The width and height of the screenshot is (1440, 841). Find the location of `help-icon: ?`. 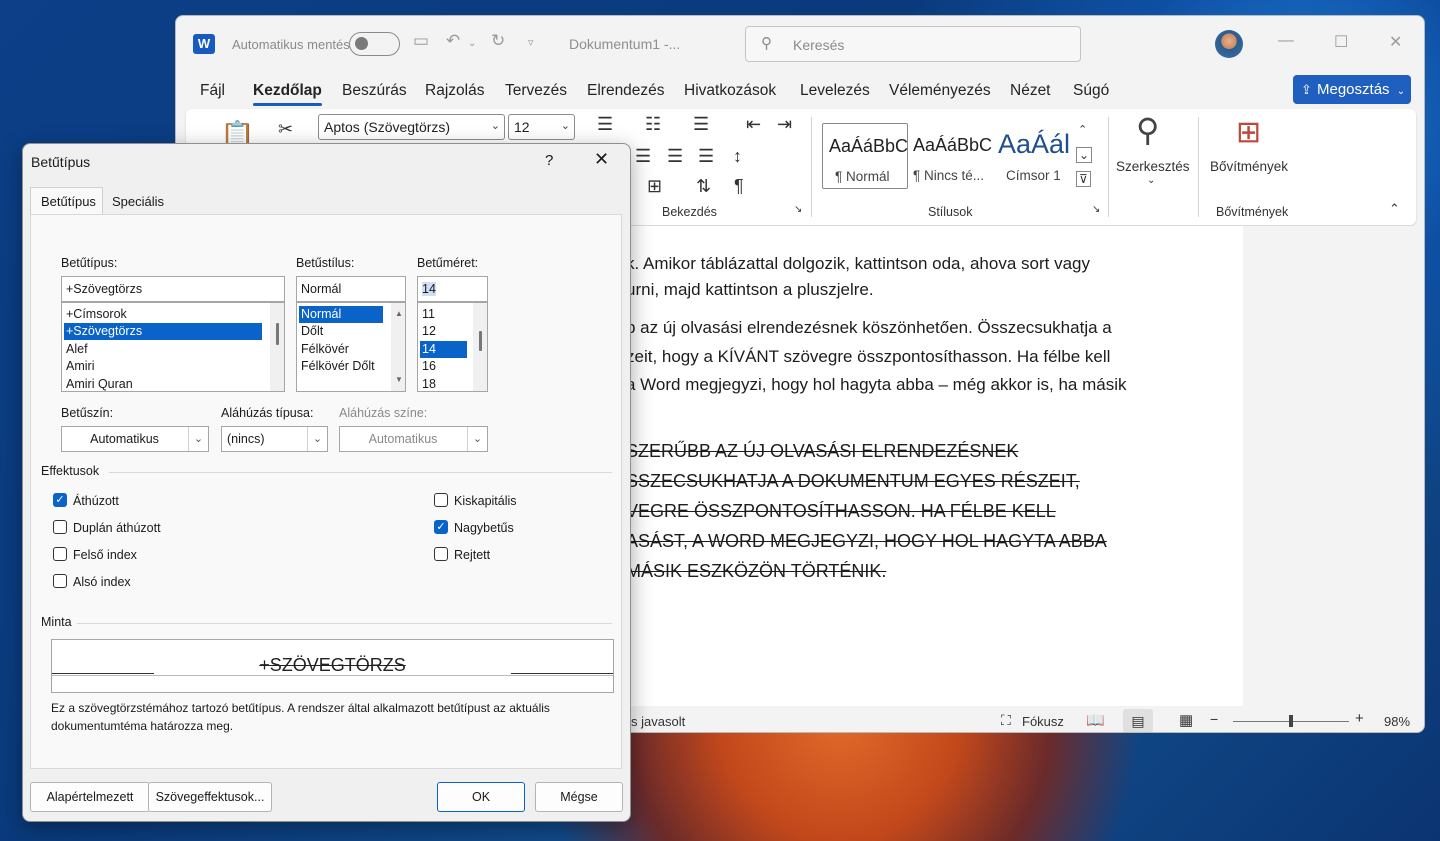

help-icon: ? is located at coordinates (549, 160).